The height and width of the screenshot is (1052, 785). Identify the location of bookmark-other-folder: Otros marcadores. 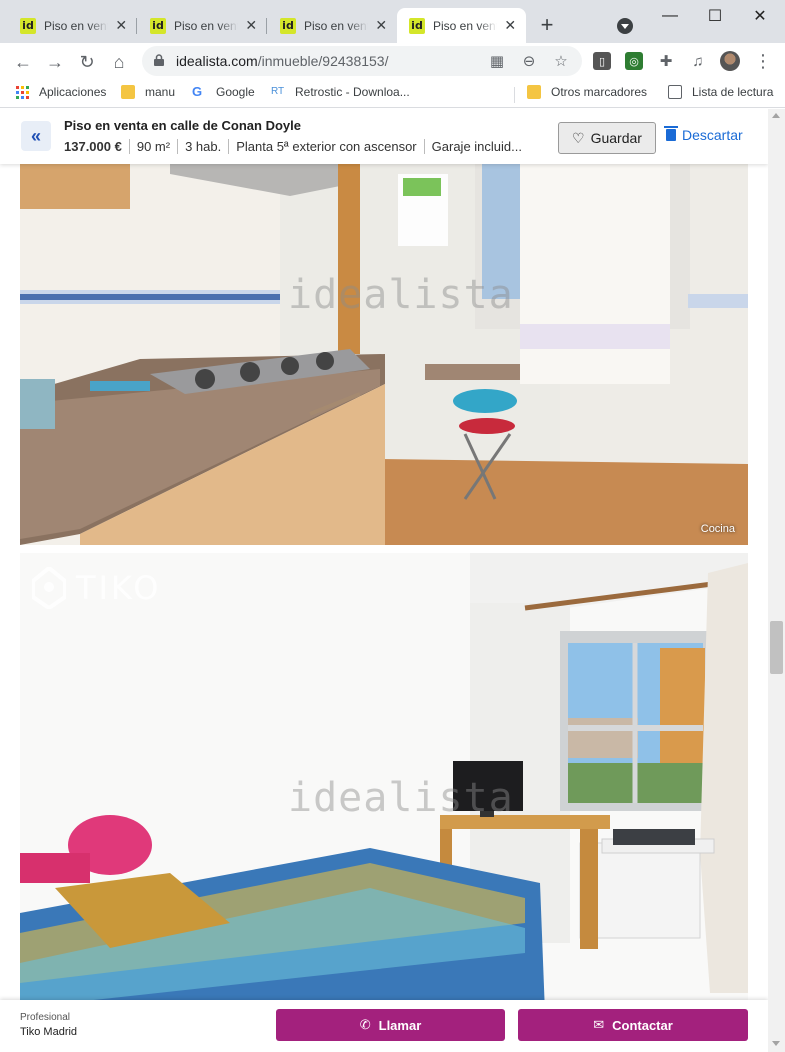
(587, 92).